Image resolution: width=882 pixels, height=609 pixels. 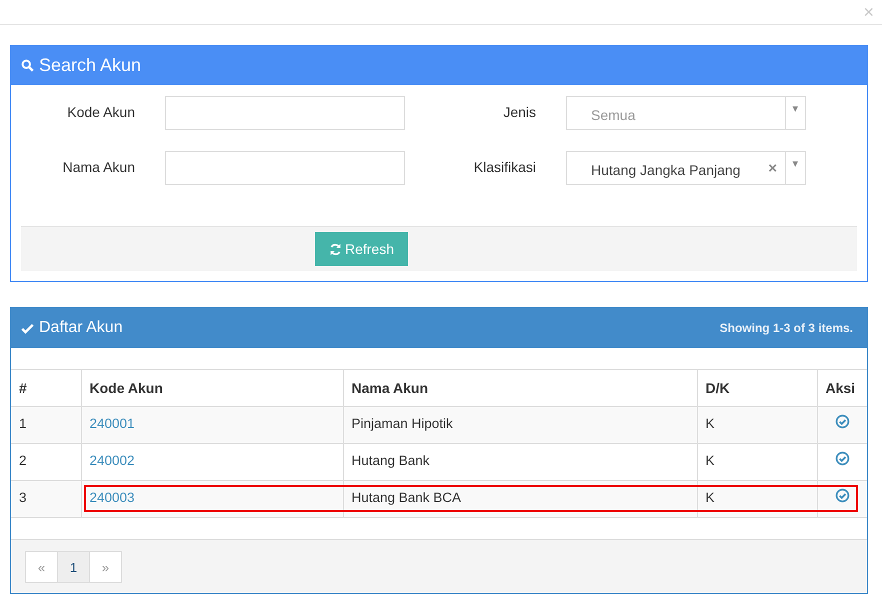 I want to click on field-label: Kode Akun, so click(x=101, y=113).